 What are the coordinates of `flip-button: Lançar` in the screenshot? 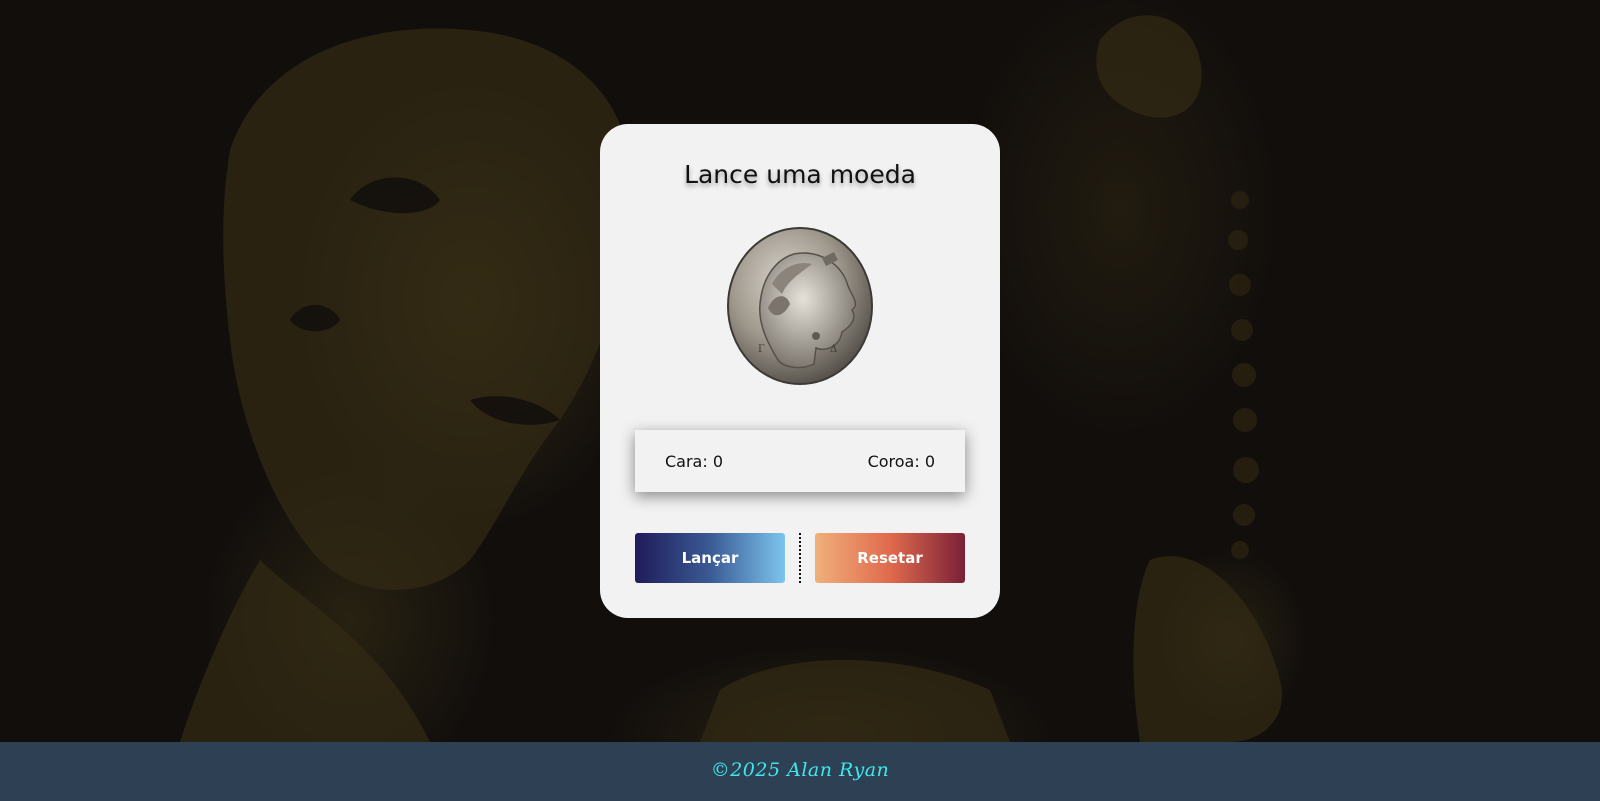 It's located at (710, 558).